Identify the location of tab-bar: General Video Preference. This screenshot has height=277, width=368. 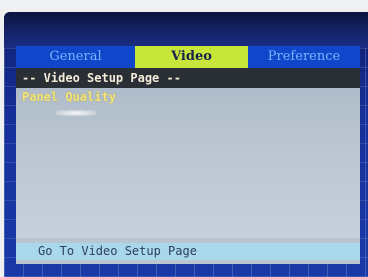
(188, 57).